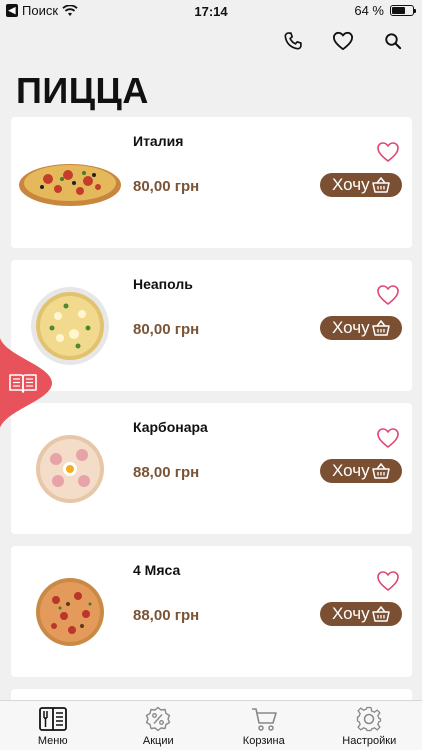 Image resolution: width=422 pixels, height=750 pixels. I want to click on nav-item-menu: Меню, so click(53, 725).